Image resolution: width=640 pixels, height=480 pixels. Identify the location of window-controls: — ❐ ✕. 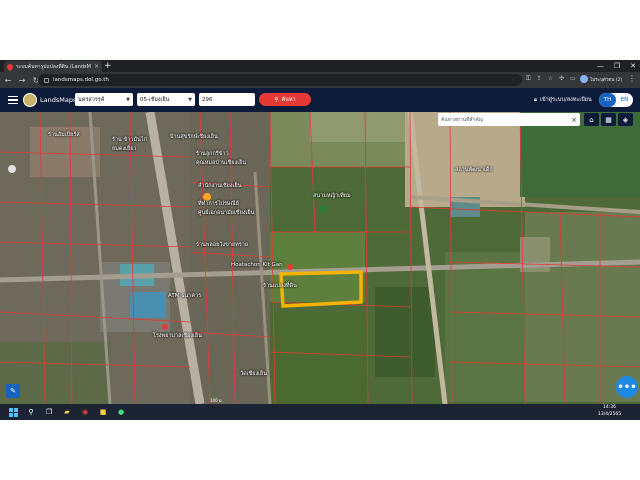
(616, 66).